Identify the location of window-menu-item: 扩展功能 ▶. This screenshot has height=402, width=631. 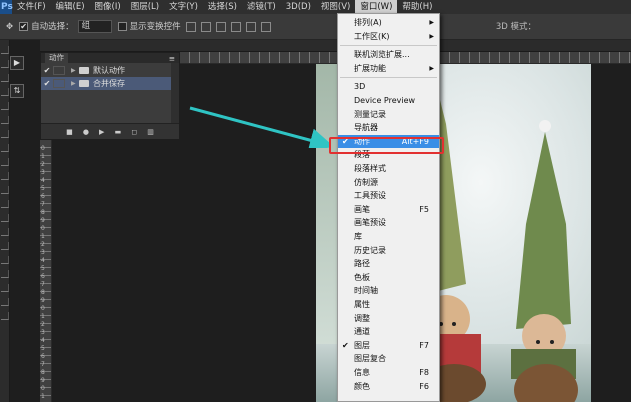
(388, 68).